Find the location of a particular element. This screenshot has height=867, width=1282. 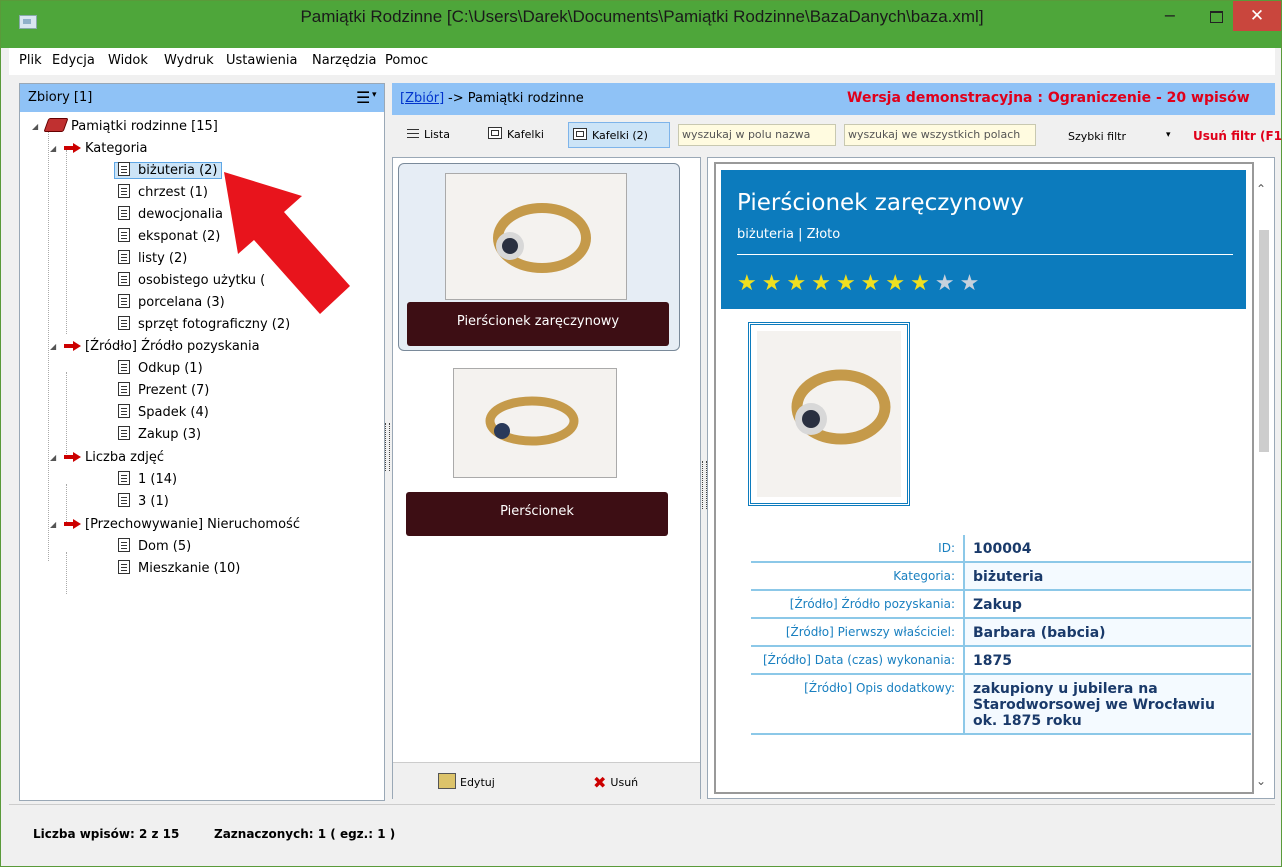

tiles-footer: Edytuj ✖ Usuń is located at coordinates (546, 780).